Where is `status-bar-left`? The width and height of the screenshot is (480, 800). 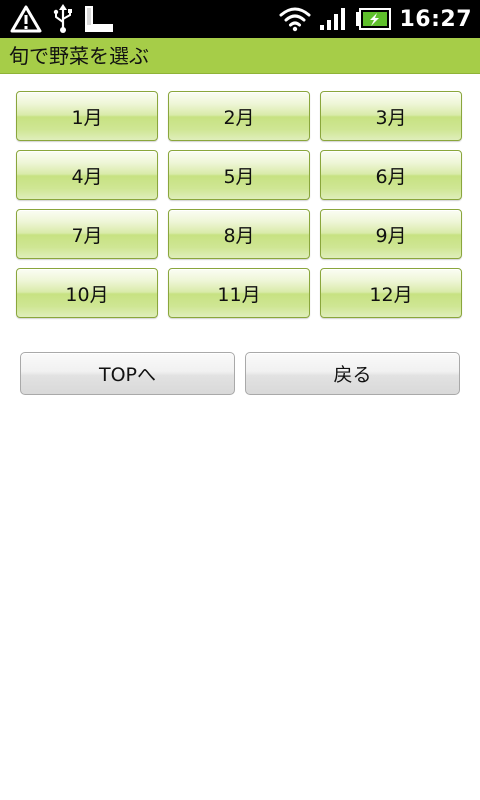
status-bar-left is located at coordinates (62, 19).